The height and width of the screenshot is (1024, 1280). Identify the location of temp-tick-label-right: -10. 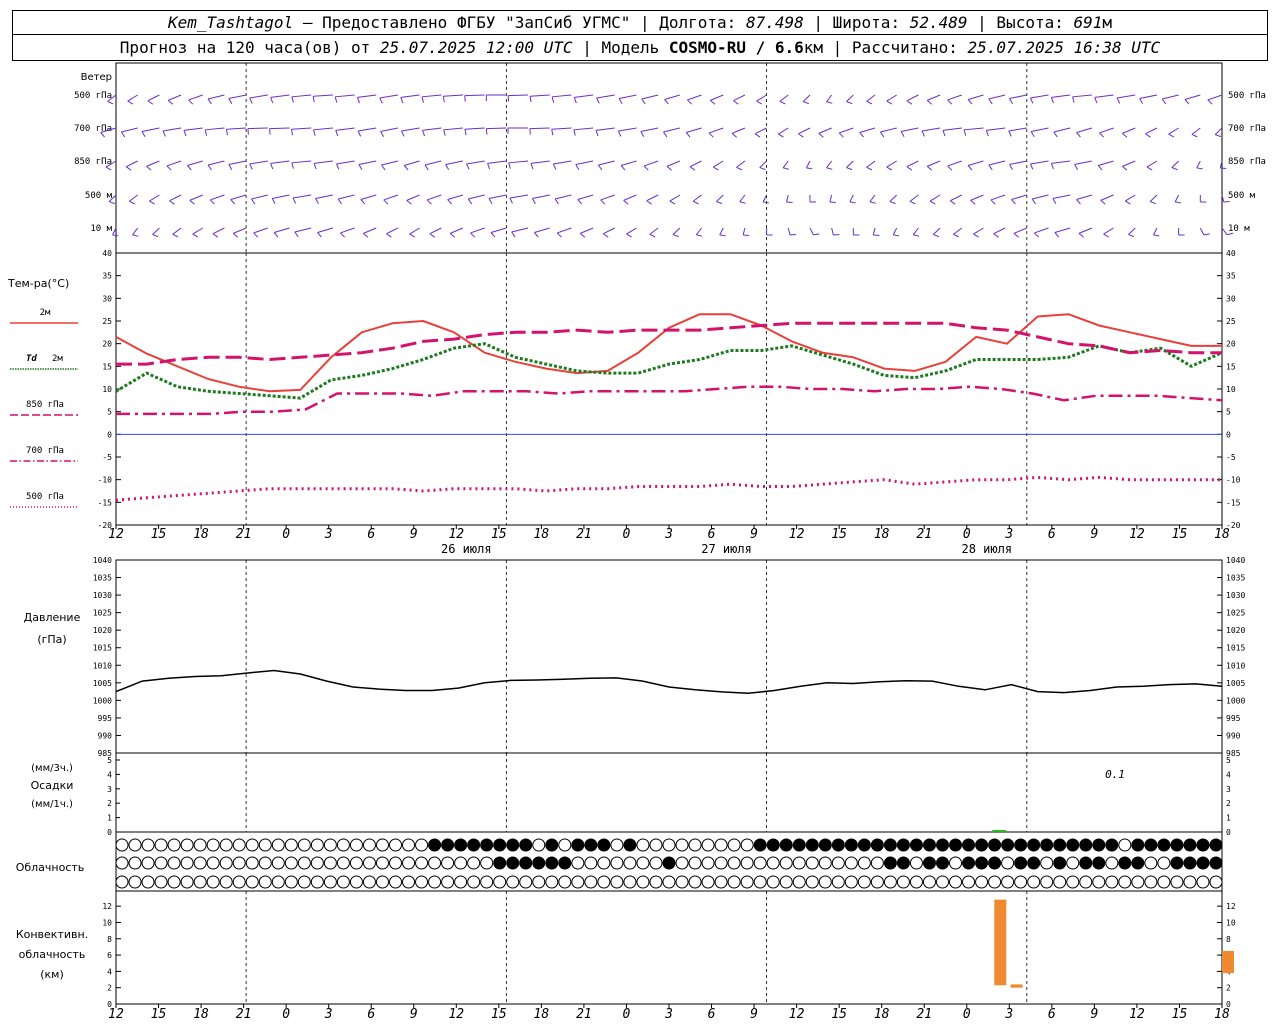
(1233, 480).